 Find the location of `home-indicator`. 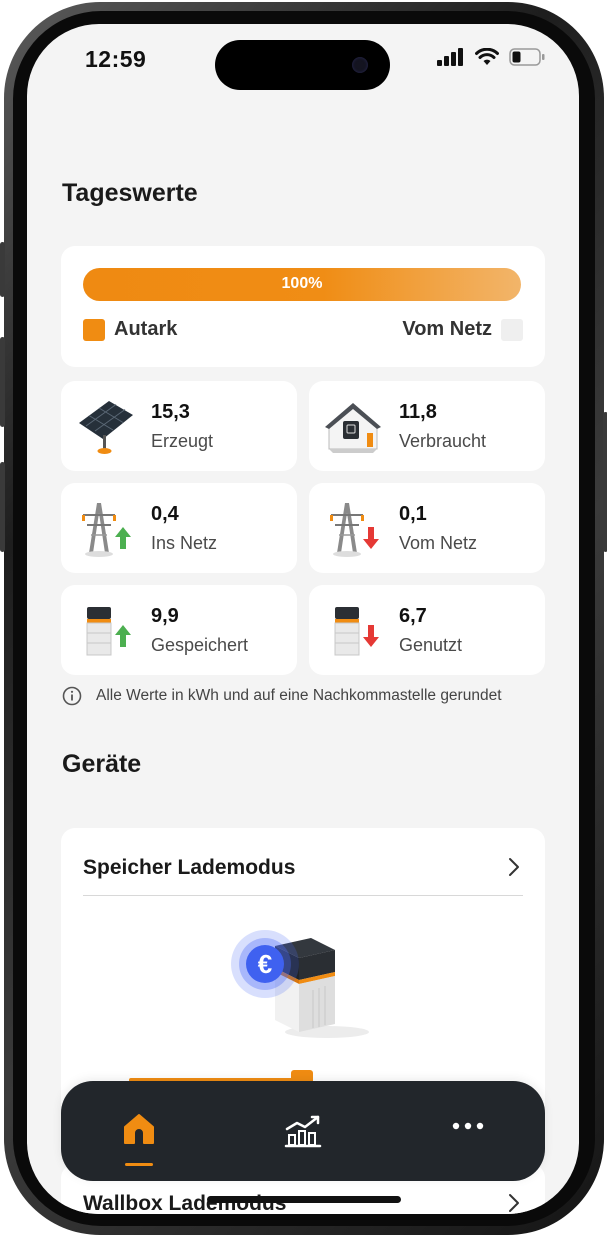

home-indicator is located at coordinates (304, 1199).